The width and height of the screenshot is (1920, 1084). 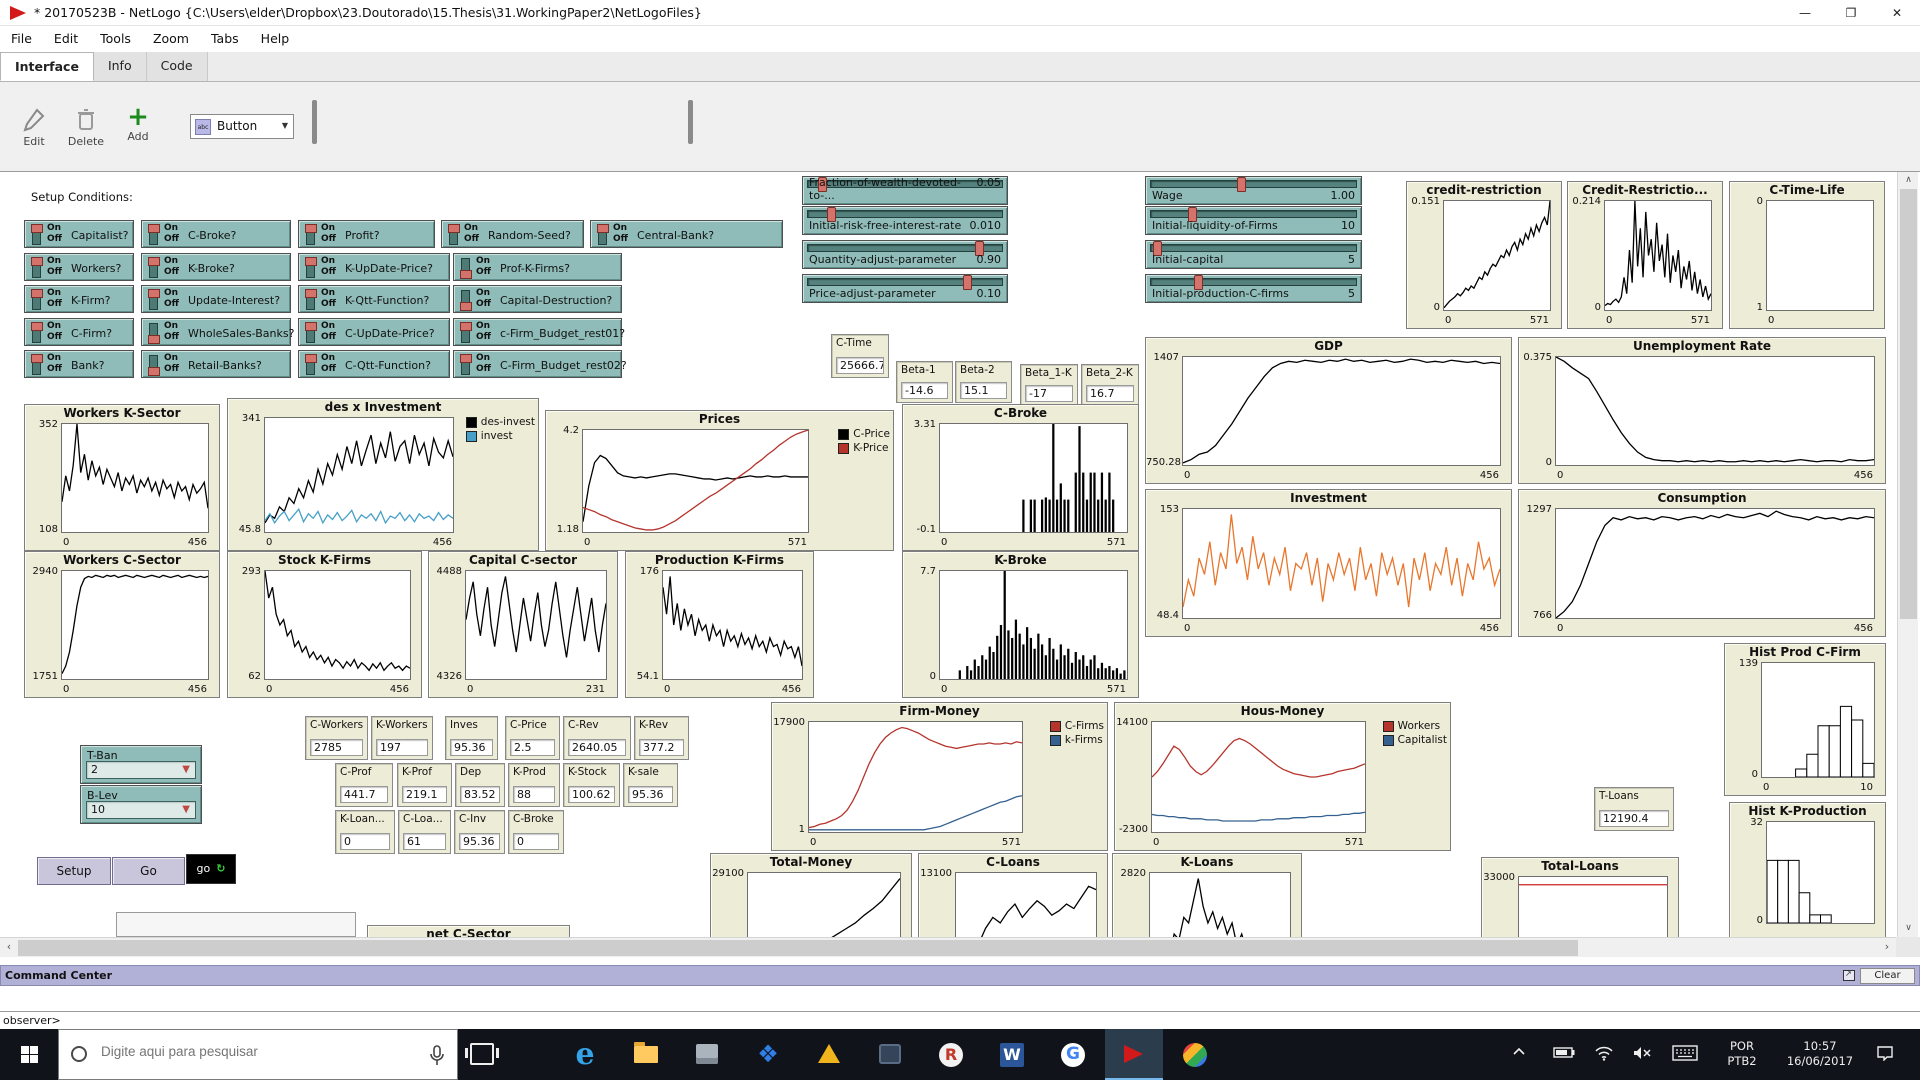 What do you see at coordinates (216, 267) in the screenshot?
I see `switch-k-broke: On Off K-Broke?` at bounding box center [216, 267].